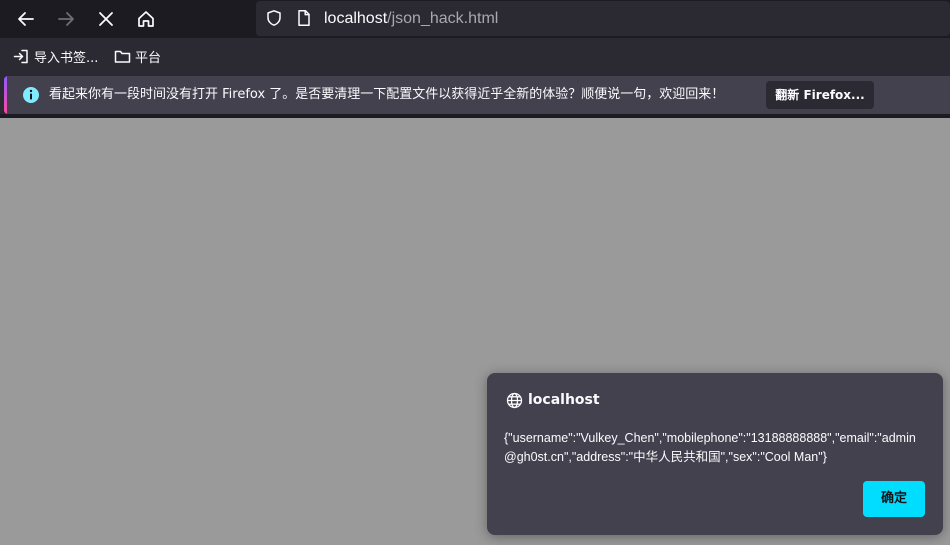 Image resolution: width=950 pixels, height=545 pixels. I want to click on url-text: localhost/json_hack.html, so click(411, 19).